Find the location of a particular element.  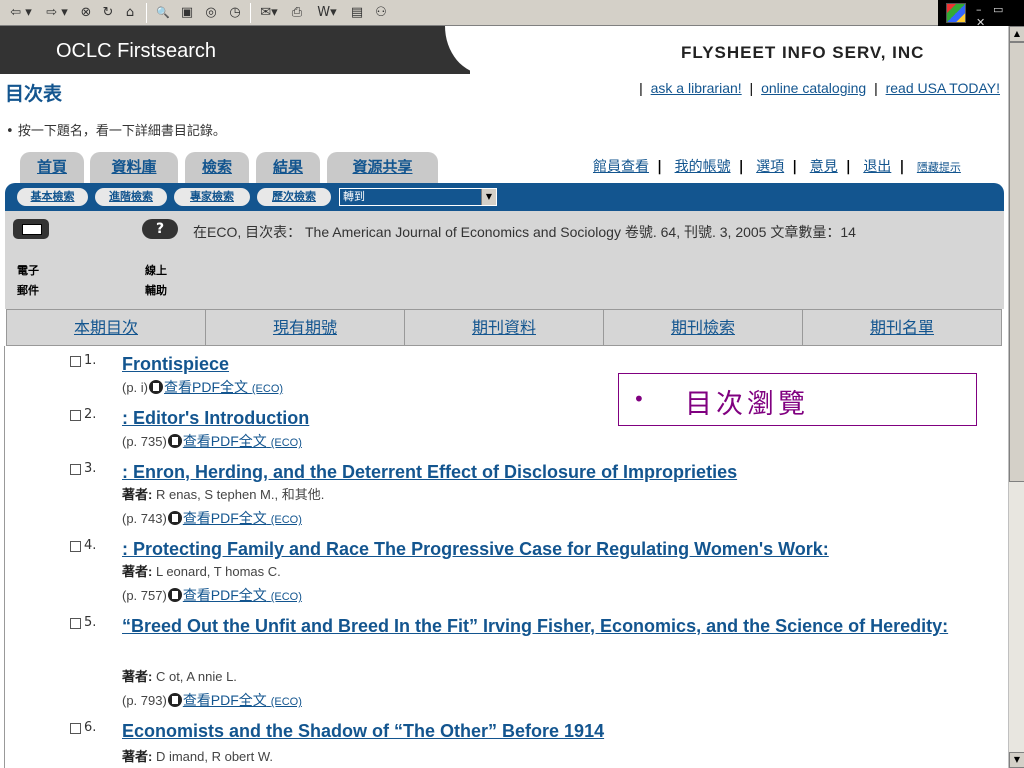

article-meta: (p. 757) 查看PDF全文 (ECO) is located at coordinates (212, 595).